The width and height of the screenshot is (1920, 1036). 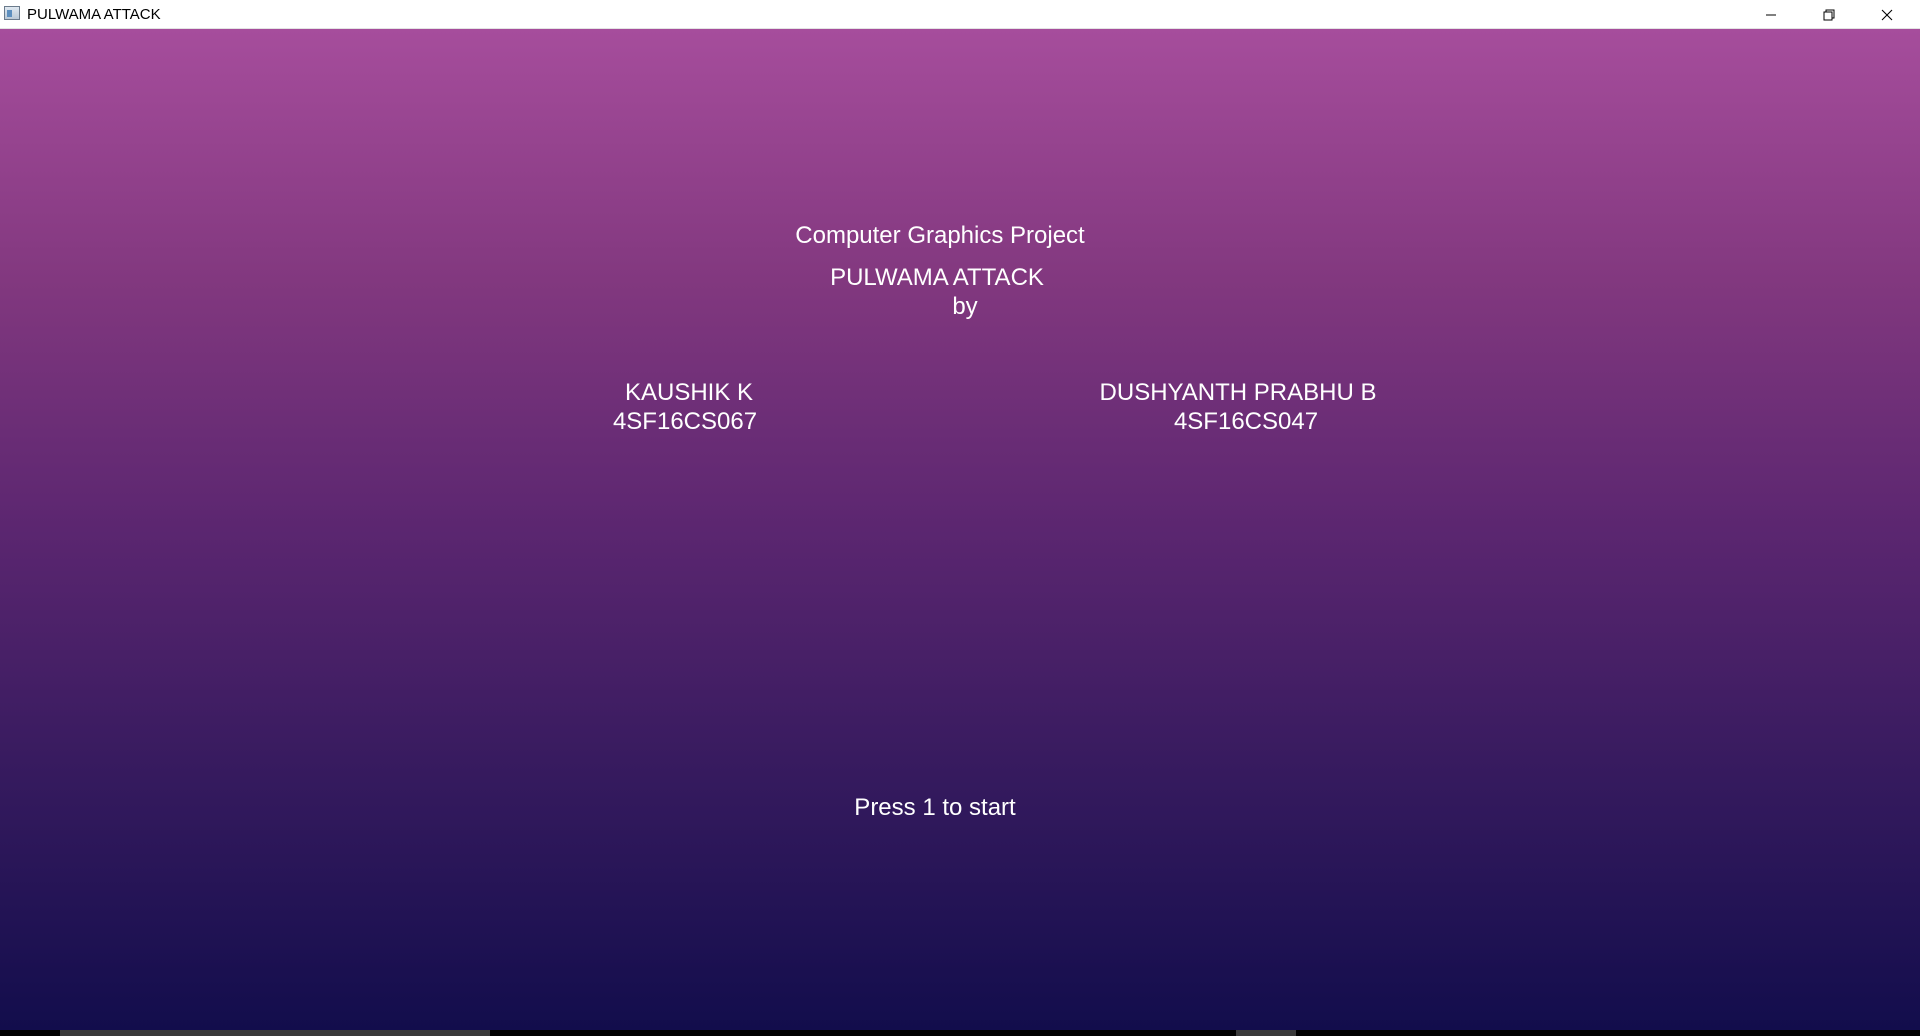 I want to click on minimize-button, so click(x=1771, y=14).